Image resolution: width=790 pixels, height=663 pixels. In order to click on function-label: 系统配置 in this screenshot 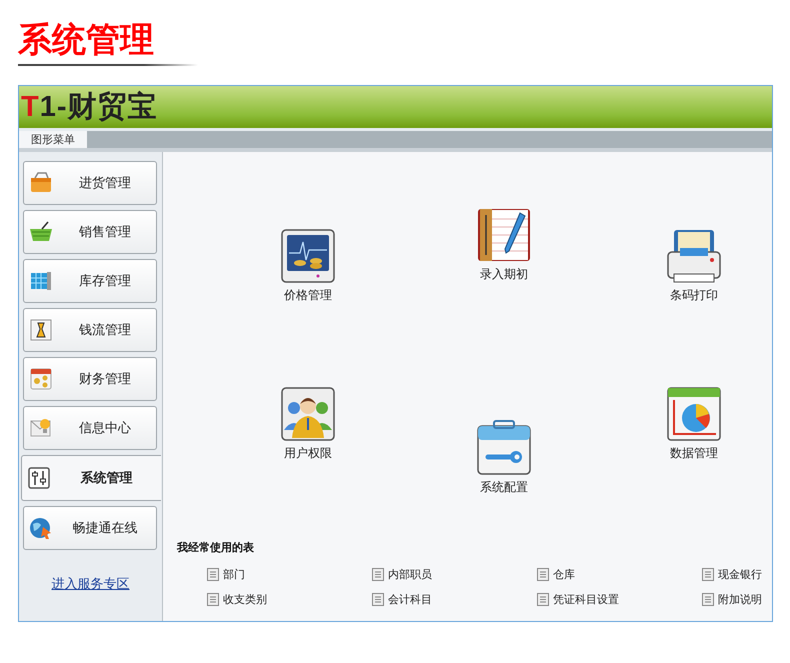, I will do `click(504, 487)`.